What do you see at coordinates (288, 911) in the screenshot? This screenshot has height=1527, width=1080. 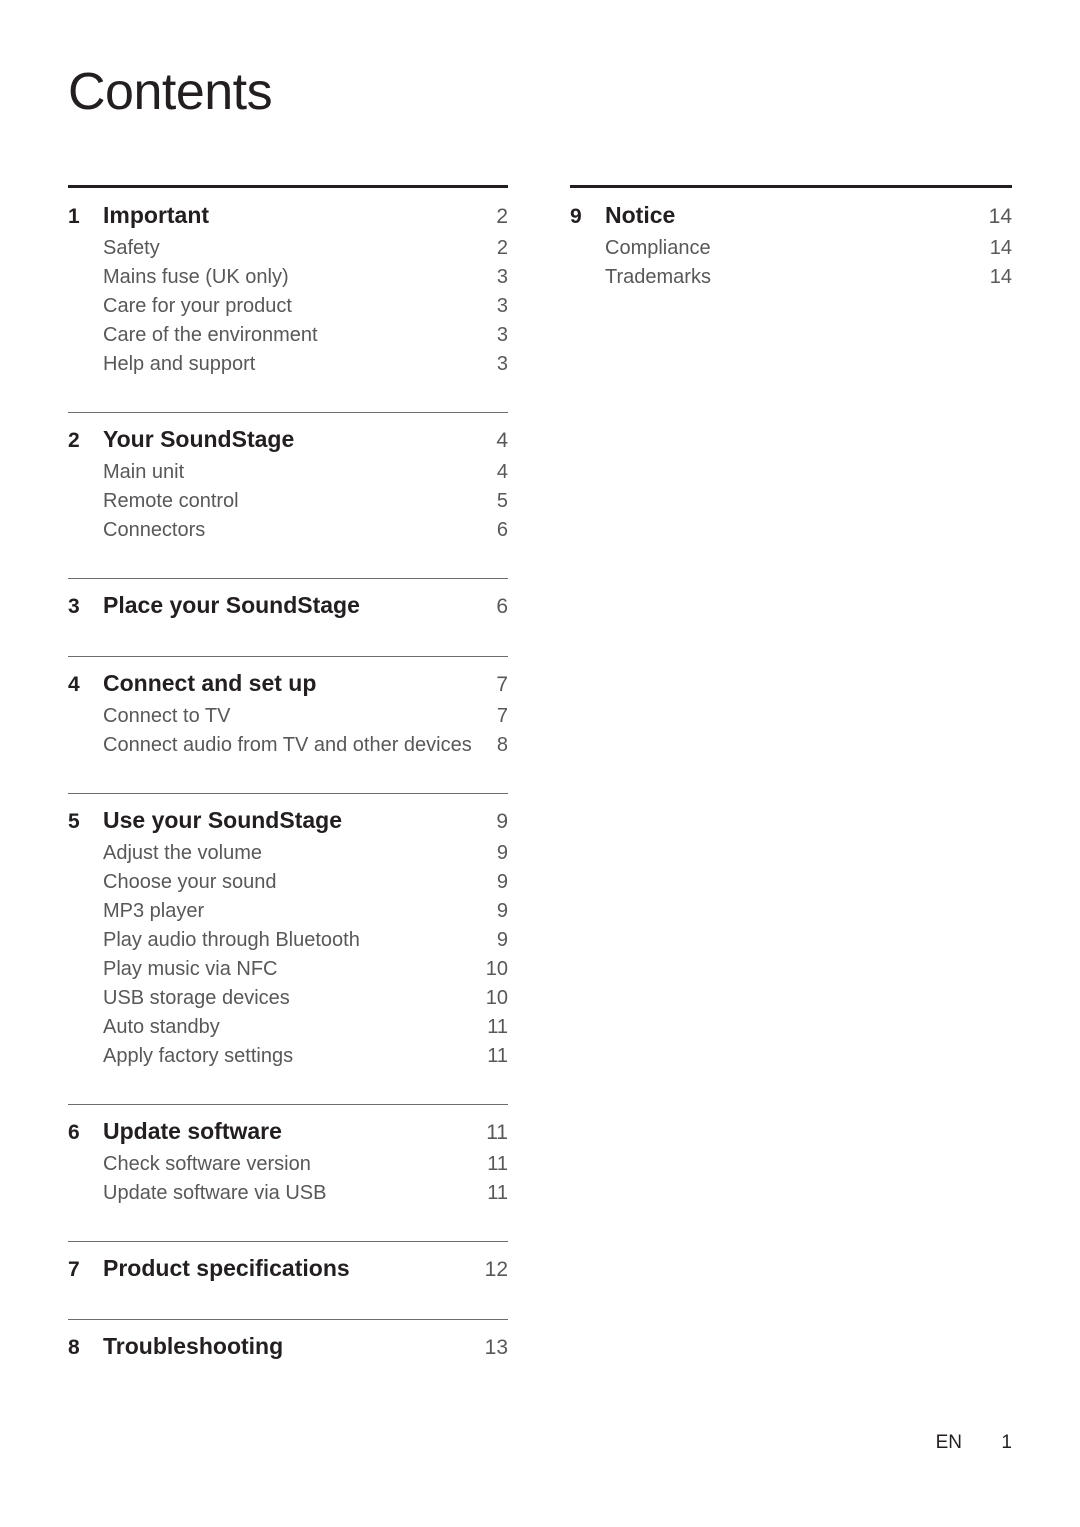 I see `toc-entry: MP3 player 9` at bounding box center [288, 911].